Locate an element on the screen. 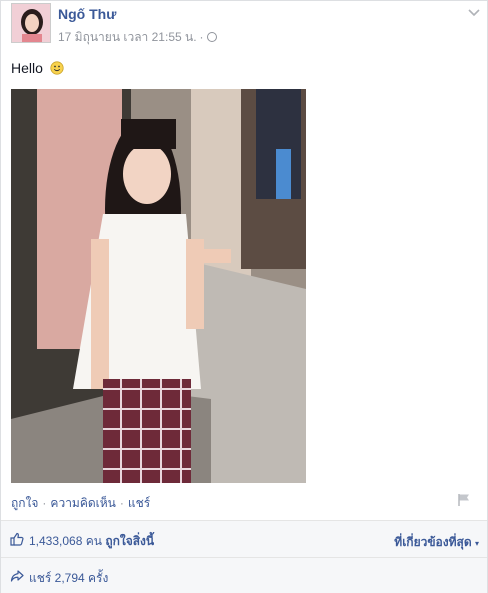 The width and height of the screenshot is (488, 593). shares-summary: แชร์ 2,794 ครั้ง is located at coordinates (244, 575).